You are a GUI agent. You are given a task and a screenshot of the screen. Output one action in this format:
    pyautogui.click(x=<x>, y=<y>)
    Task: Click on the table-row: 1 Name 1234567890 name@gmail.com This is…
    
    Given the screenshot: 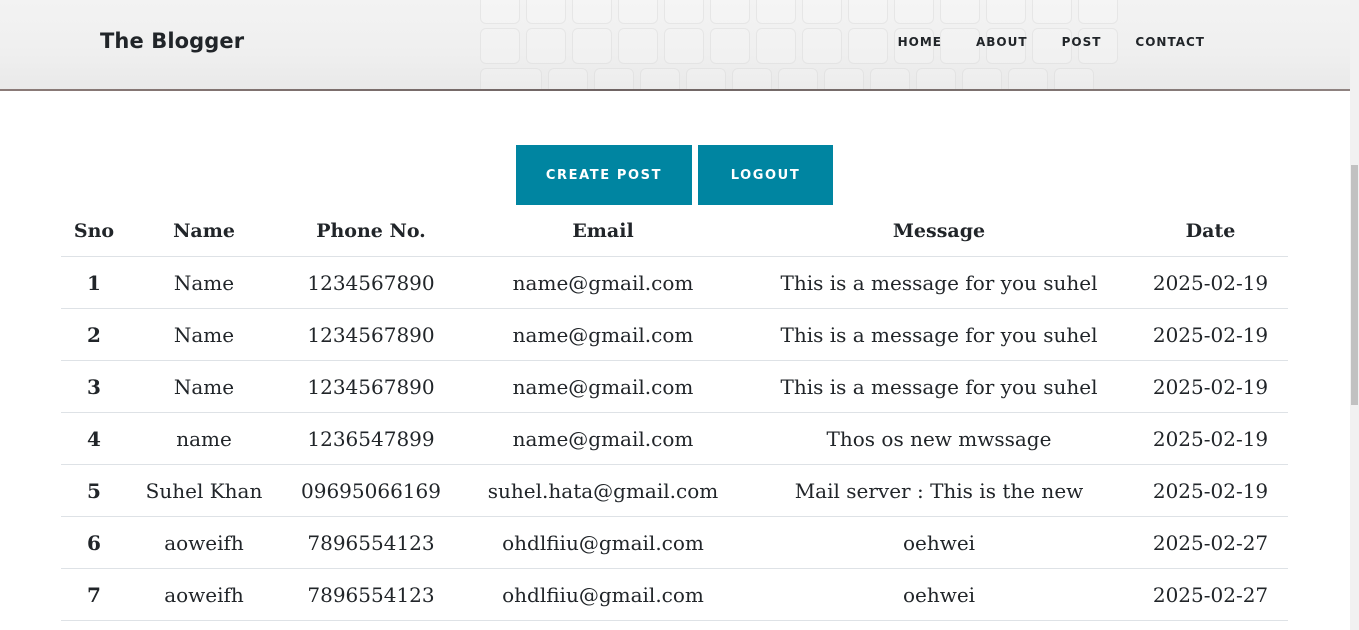 What is the action you would take?
    pyautogui.click(x=674, y=282)
    